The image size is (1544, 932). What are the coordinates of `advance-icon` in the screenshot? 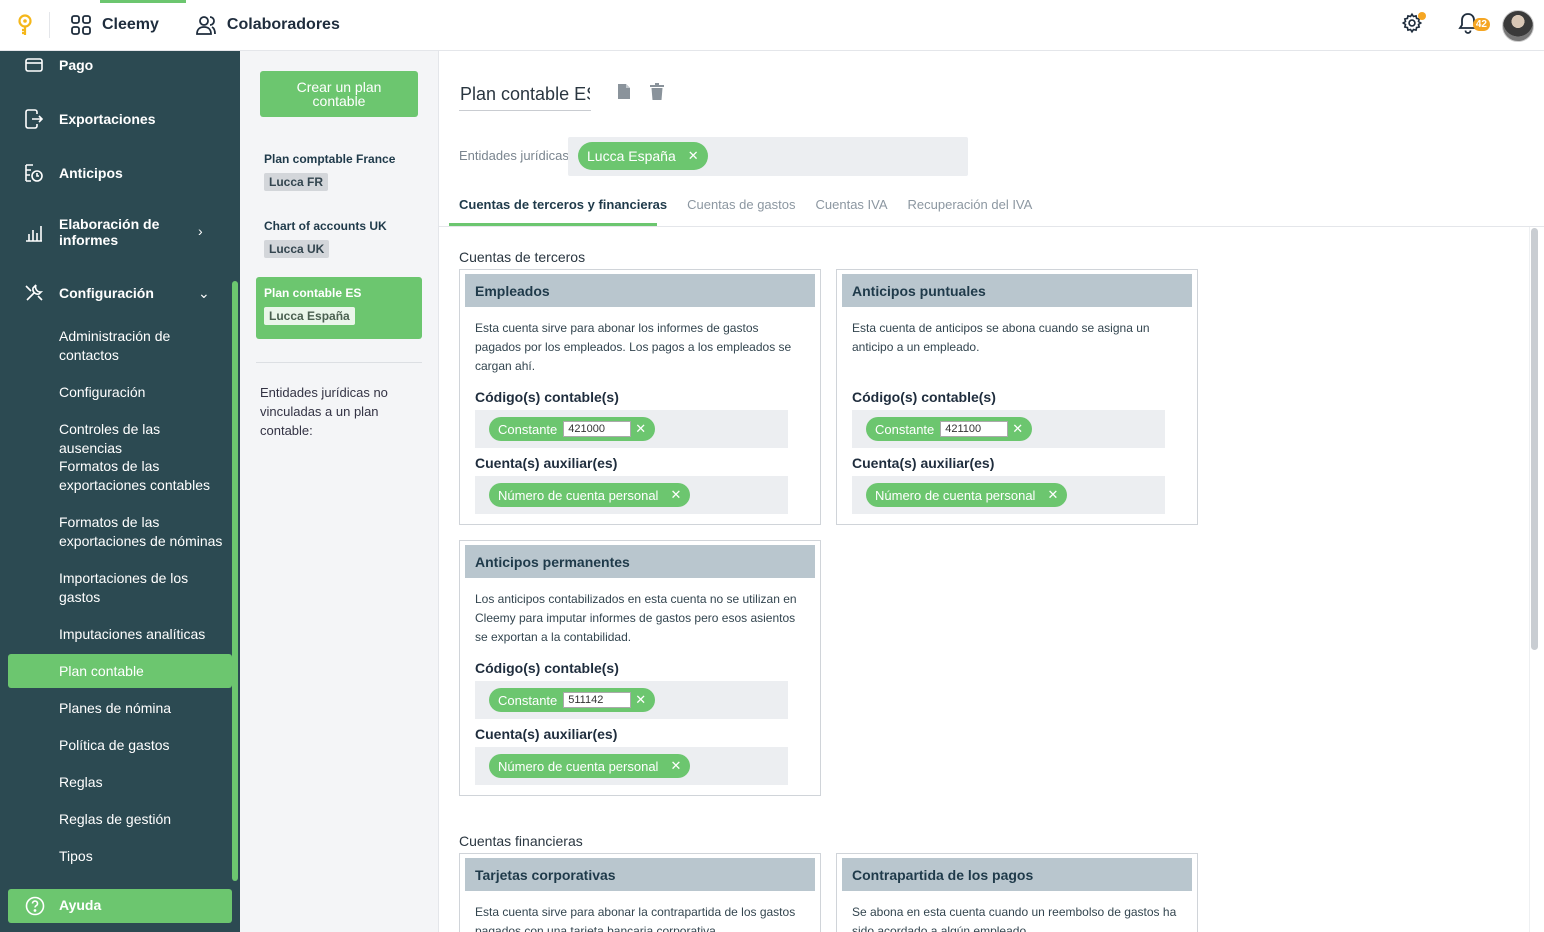 It's located at (34, 173).